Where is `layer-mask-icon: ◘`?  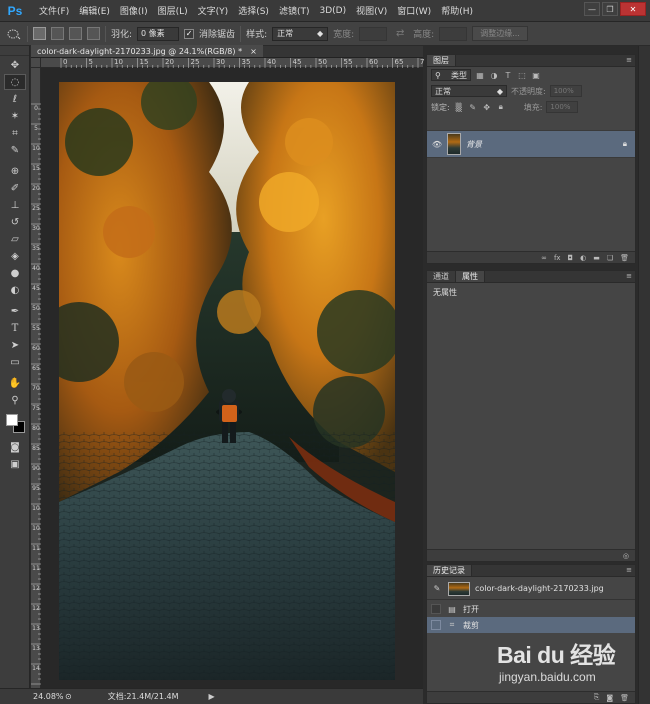 layer-mask-icon: ◘ is located at coordinates (571, 258).